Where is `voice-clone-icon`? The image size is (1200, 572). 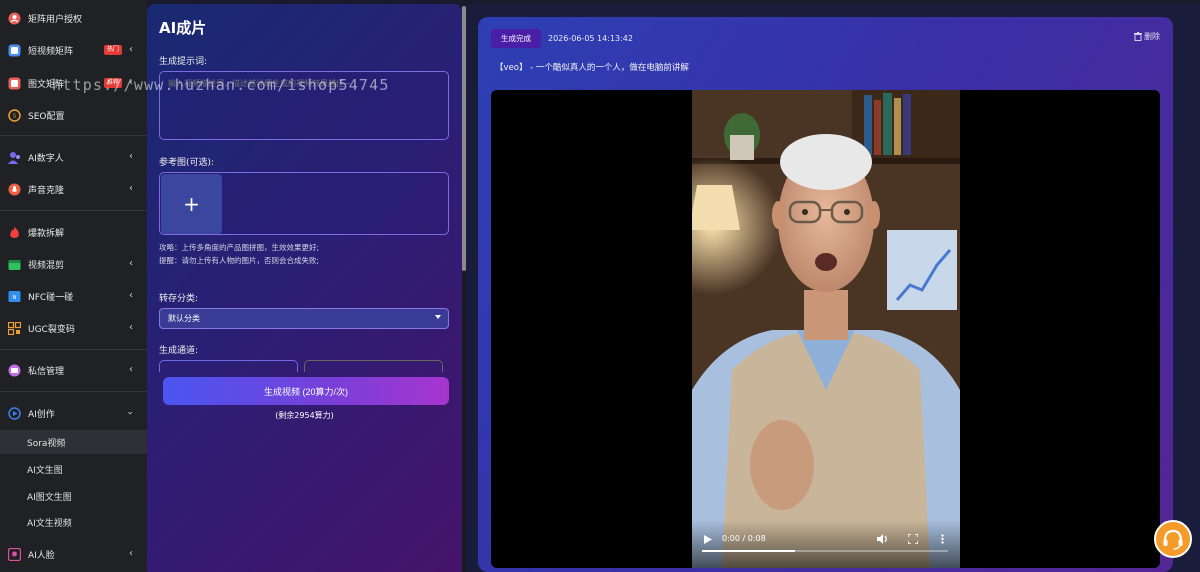
voice-clone-icon is located at coordinates (14, 189).